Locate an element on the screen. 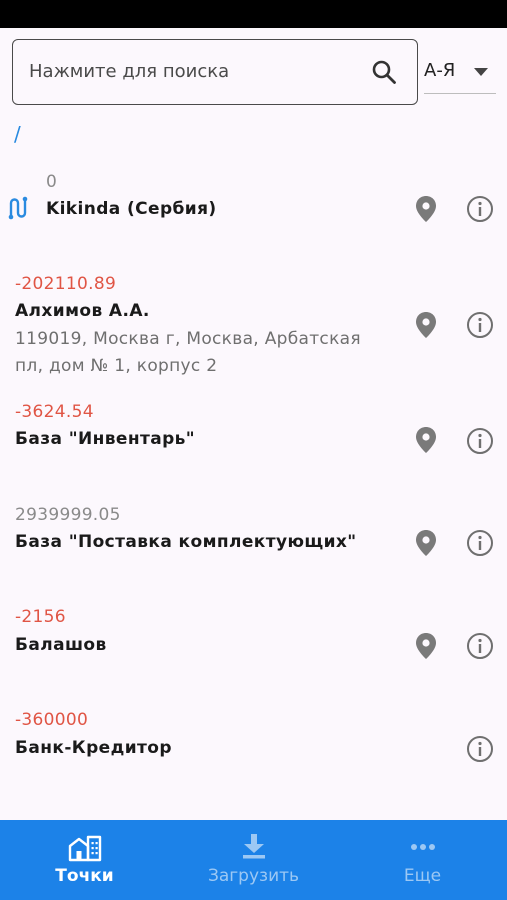  search-icon is located at coordinates (384, 72).